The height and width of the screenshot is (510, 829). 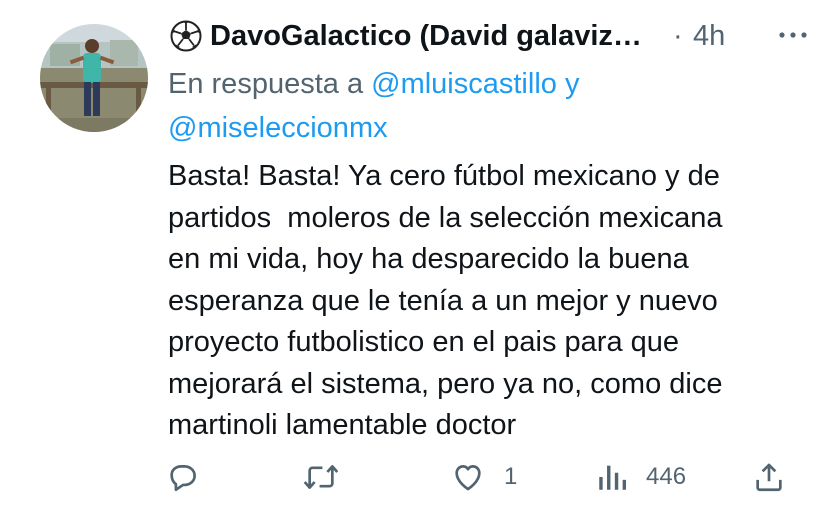 I want to click on retweet-button, so click(x=330, y=477).